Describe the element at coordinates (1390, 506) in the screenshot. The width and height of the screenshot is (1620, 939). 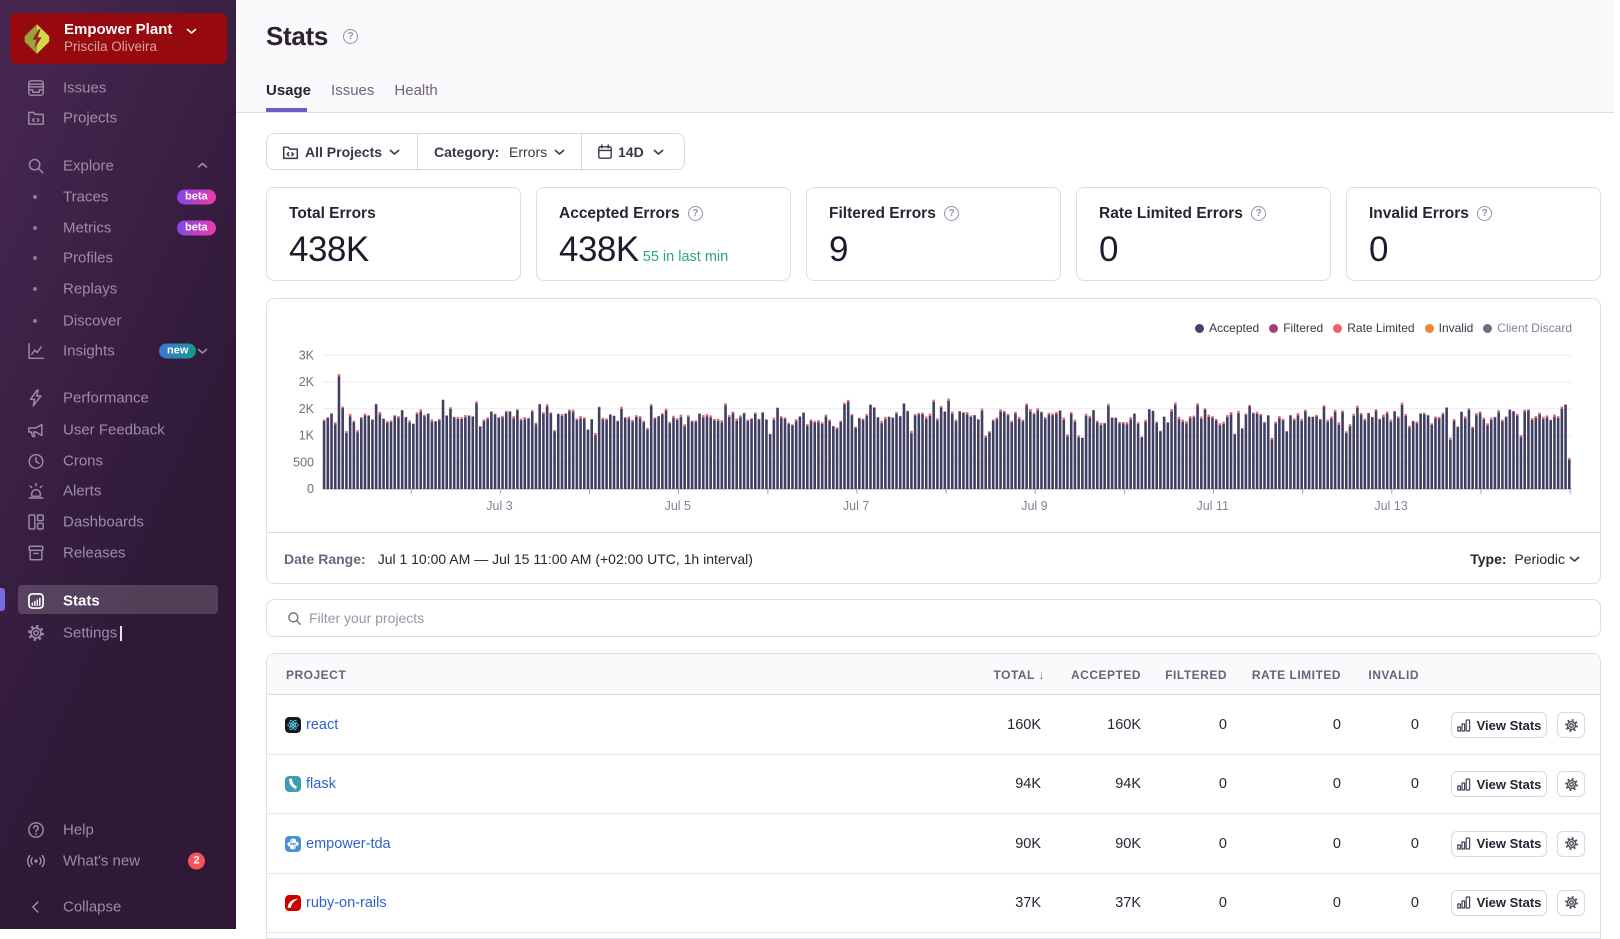
I see `svg-text: Jul 13` at that location.